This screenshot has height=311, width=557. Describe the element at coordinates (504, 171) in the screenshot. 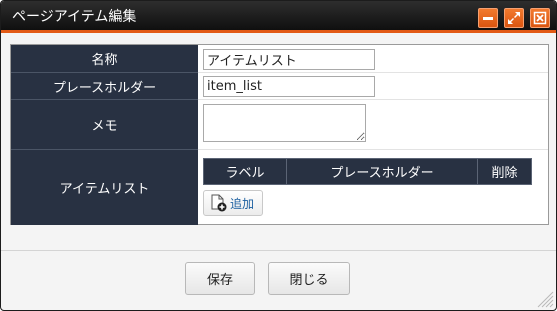

I see `column-header-delete: 削除` at that location.